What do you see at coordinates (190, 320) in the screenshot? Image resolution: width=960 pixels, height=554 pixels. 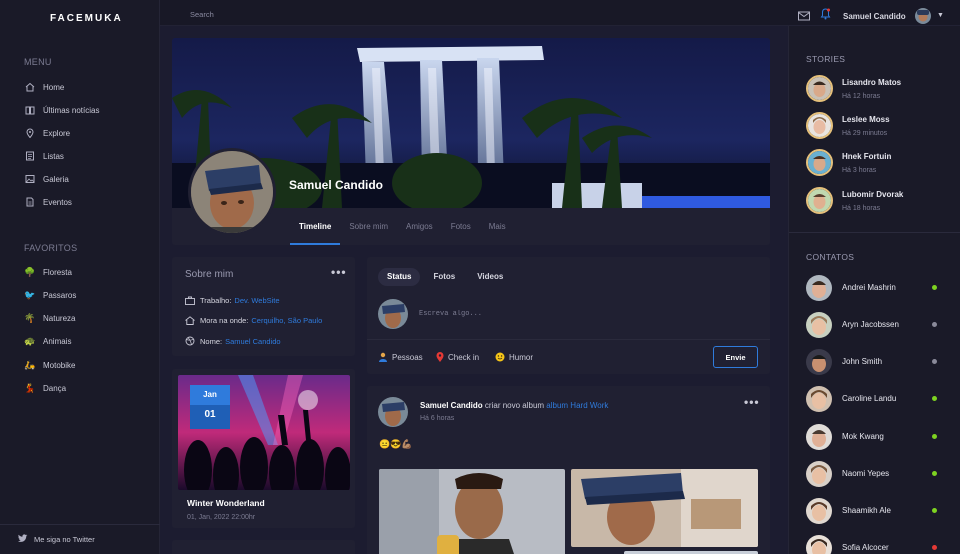 I see `home-icon` at bounding box center [190, 320].